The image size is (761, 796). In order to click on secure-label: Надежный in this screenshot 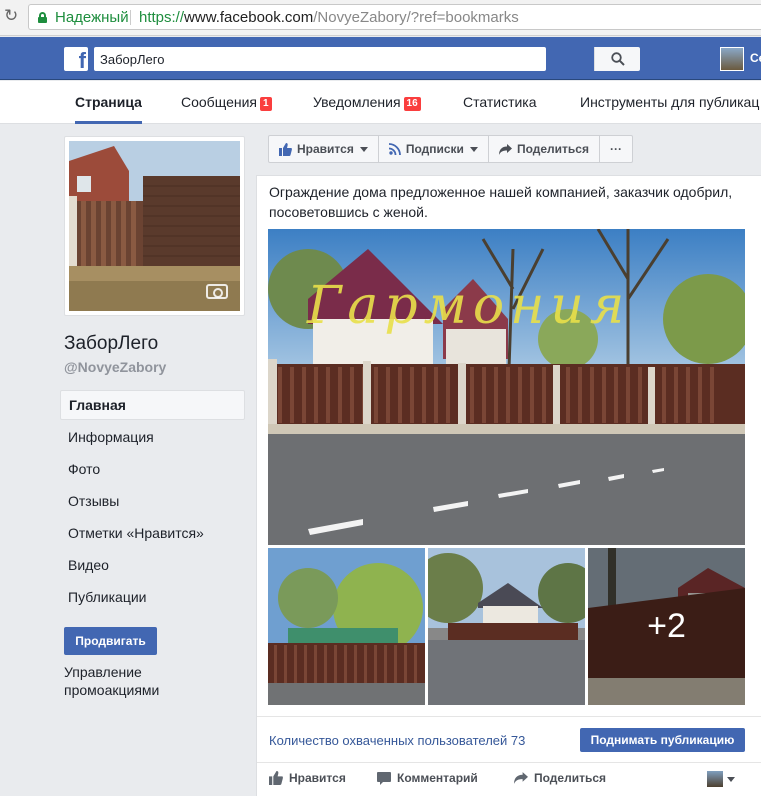, I will do `click(92, 17)`.